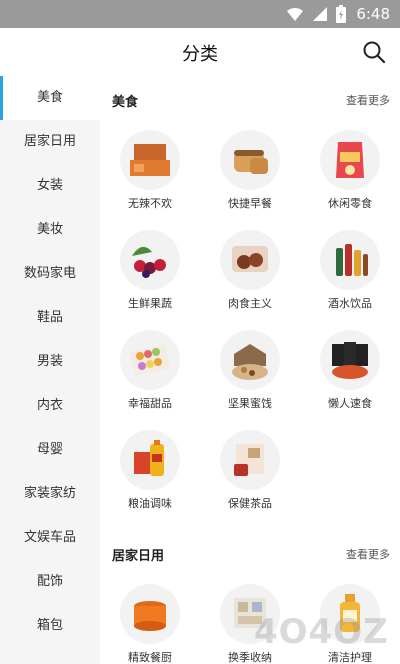  I want to click on sidebar-item-accessories: 配饰, so click(50, 582).